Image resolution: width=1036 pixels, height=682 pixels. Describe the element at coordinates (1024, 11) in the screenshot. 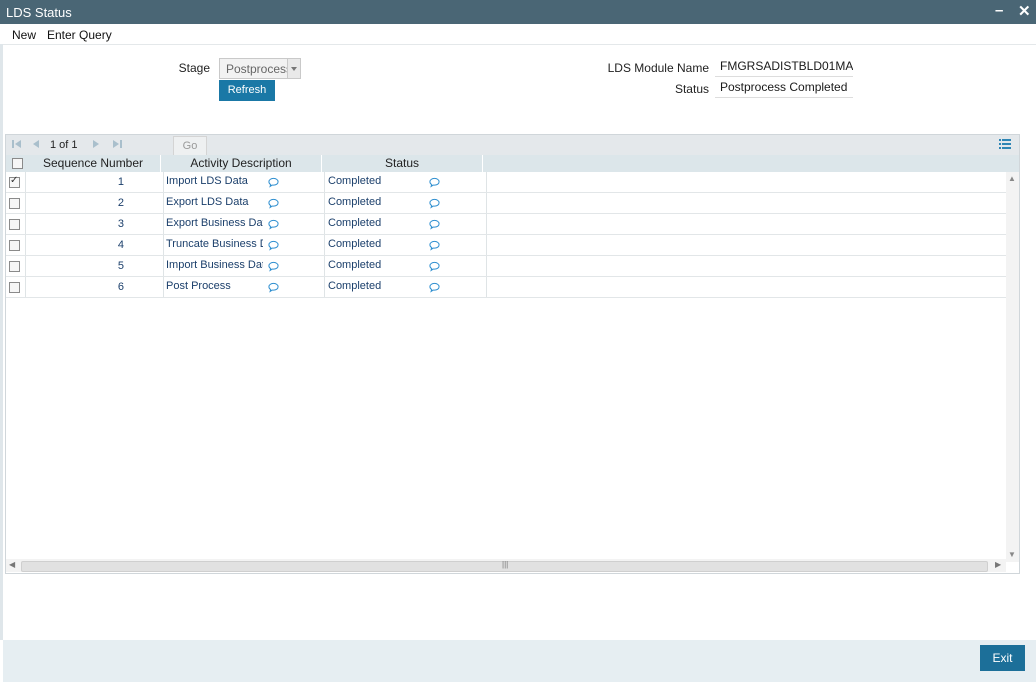

I see `close-icon: ✕` at that location.